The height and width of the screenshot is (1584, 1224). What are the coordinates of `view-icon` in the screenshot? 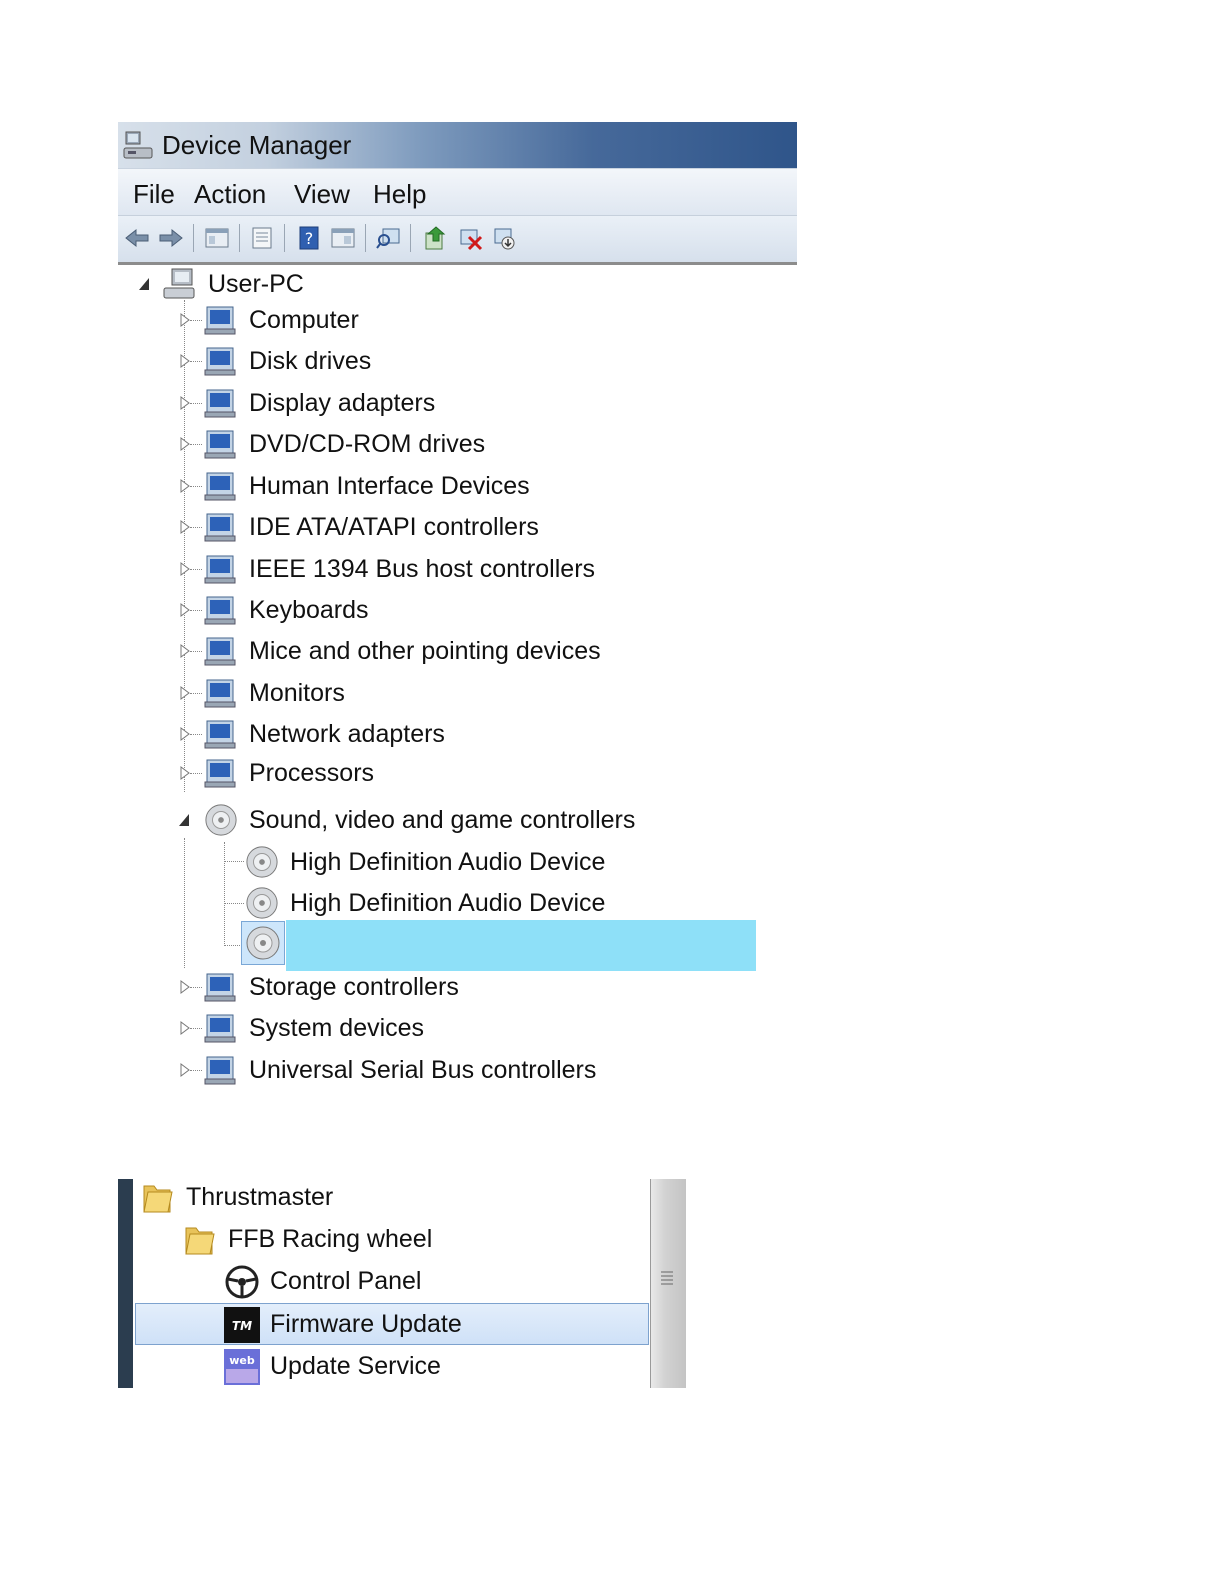 It's located at (343, 238).